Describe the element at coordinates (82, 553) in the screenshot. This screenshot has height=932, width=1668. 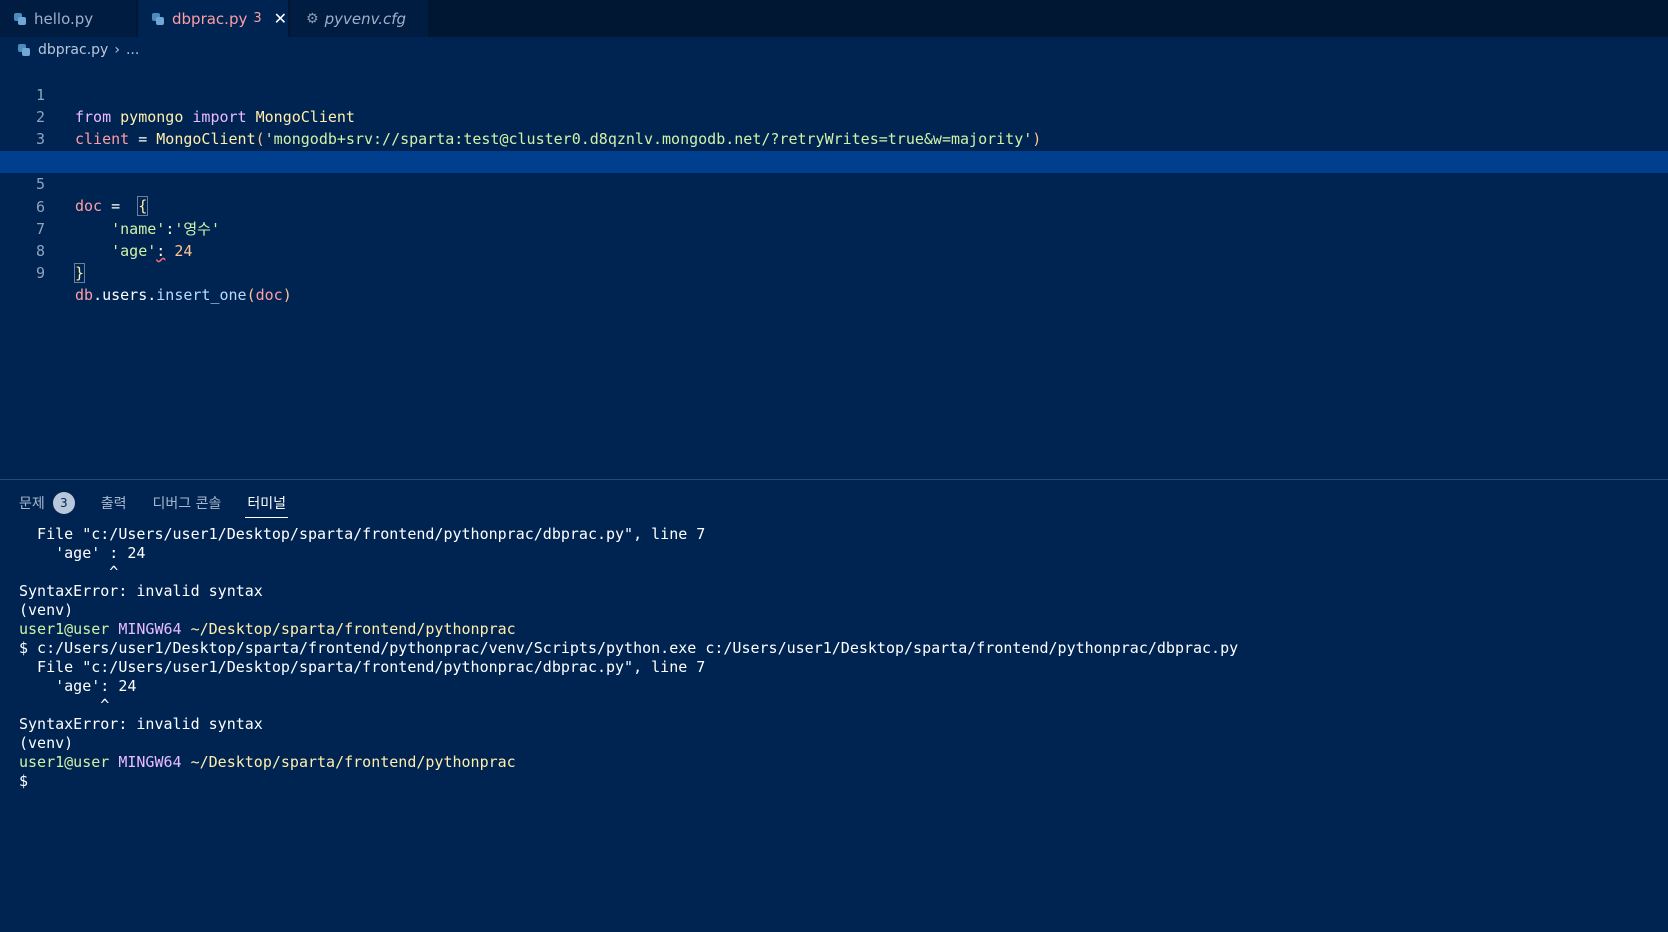
I see `terminal-line: 'age' : 24` at that location.